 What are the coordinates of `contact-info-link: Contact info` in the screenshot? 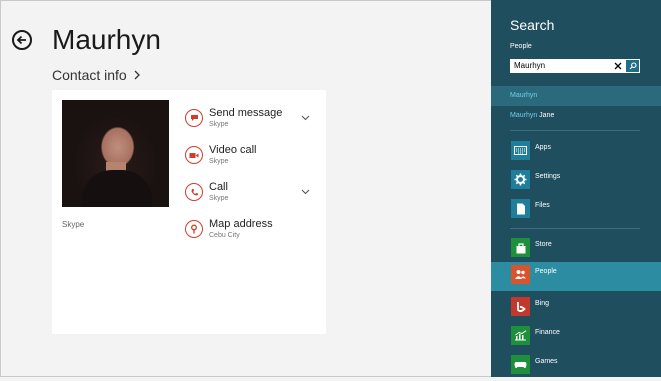 It's located at (96, 75).